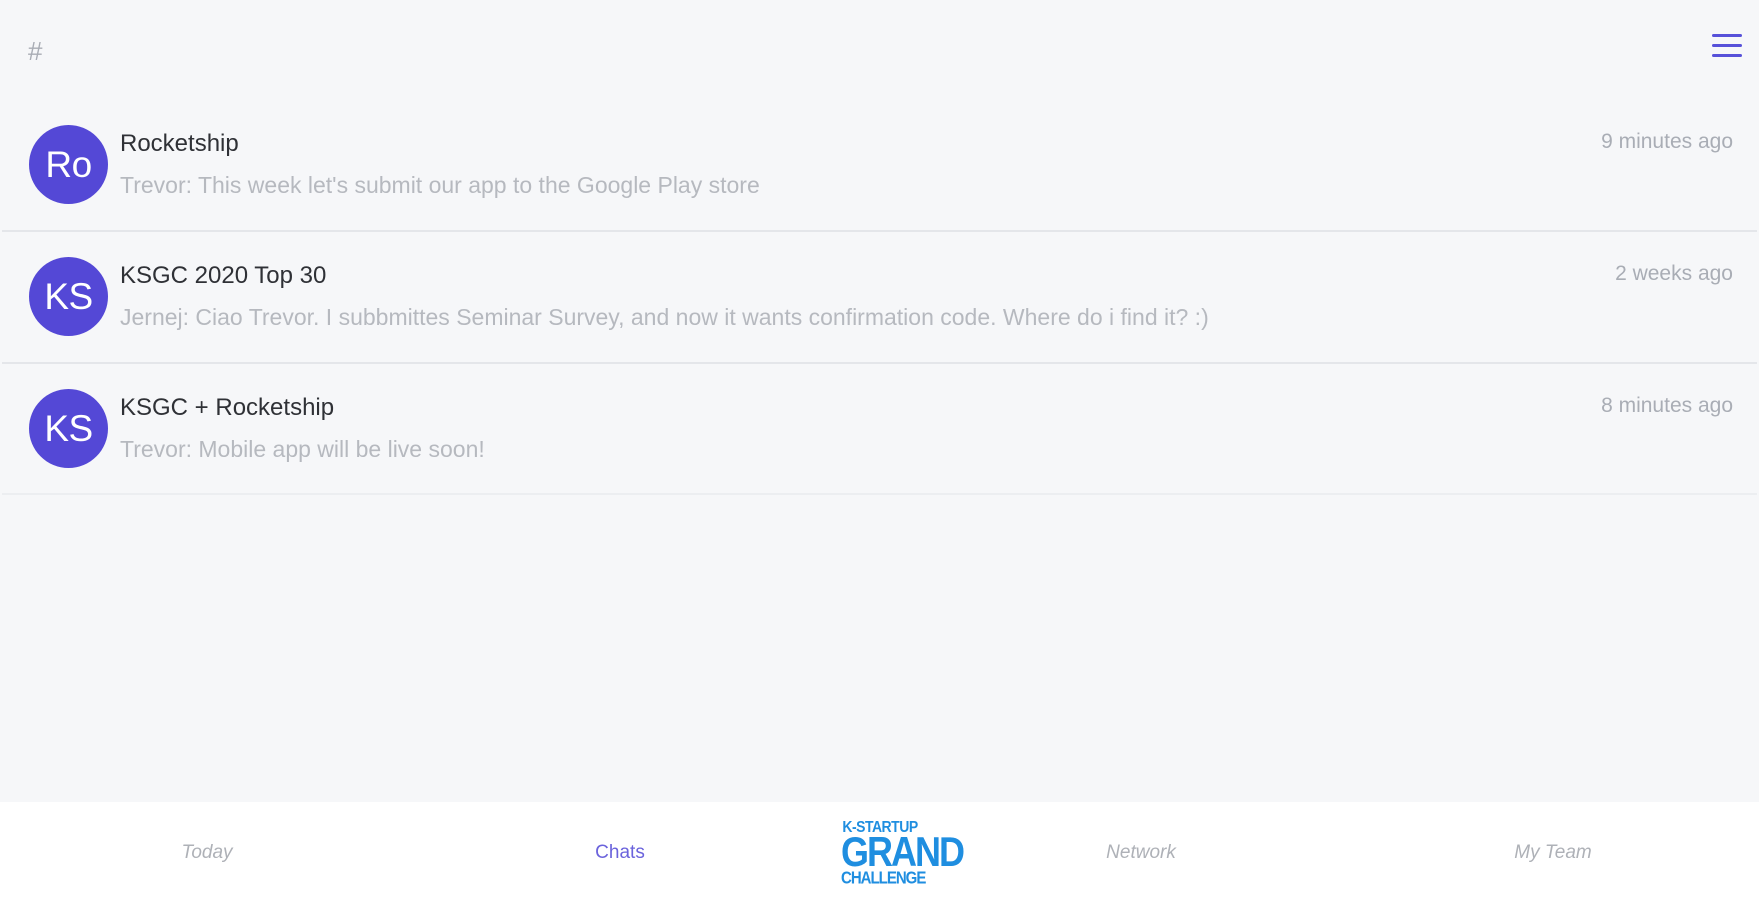  Describe the element at coordinates (1667, 141) in the screenshot. I see `chat-timestamp: 9 minutes ago` at that location.